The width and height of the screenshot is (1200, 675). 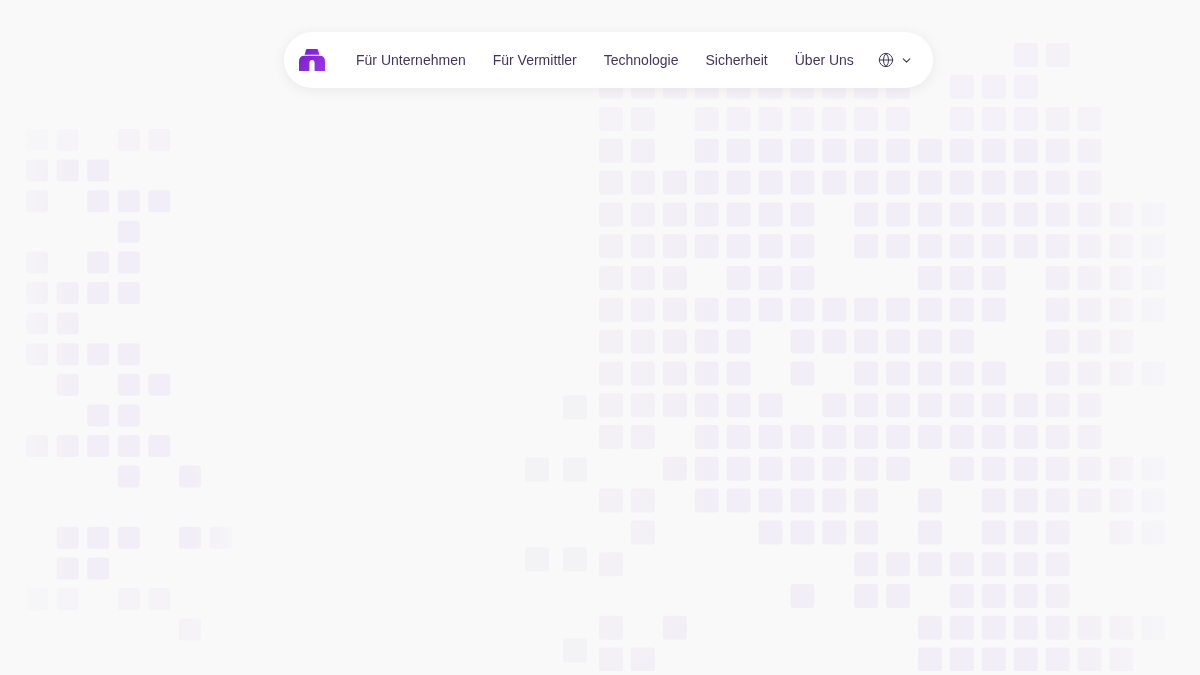 I want to click on nav-link: Für Unternehmen, so click(x=411, y=60).